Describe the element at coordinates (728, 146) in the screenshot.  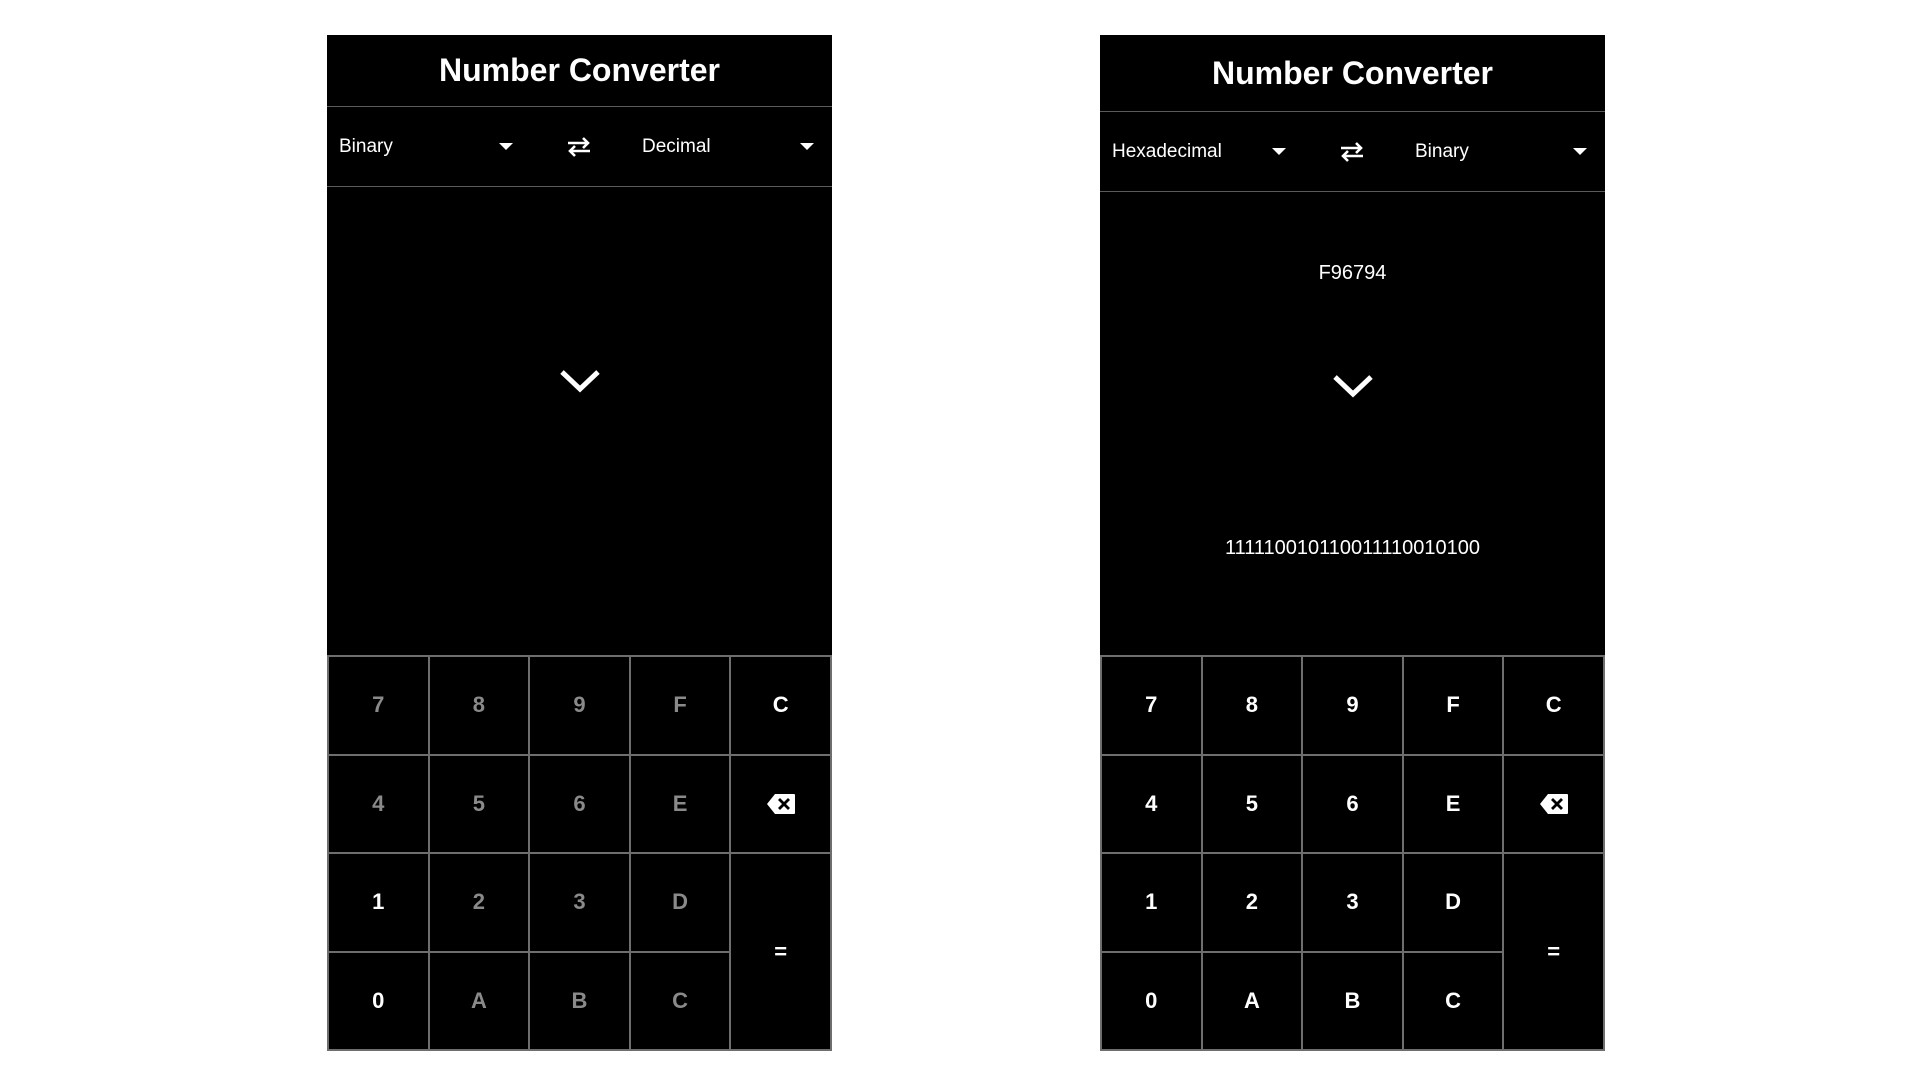
I see `to-base-dropdown: Decimal` at that location.